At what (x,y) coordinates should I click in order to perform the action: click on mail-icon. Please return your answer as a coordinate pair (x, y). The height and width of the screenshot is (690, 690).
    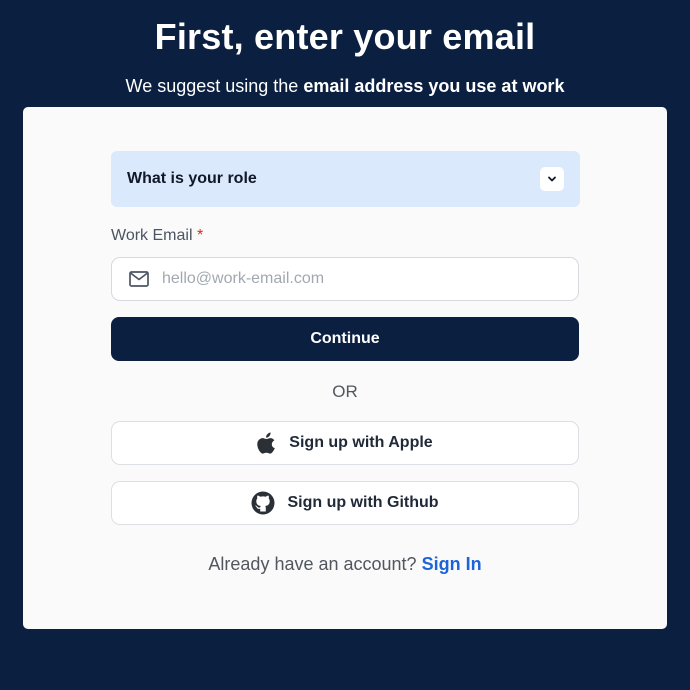
    Looking at the image, I should click on (139, 279).